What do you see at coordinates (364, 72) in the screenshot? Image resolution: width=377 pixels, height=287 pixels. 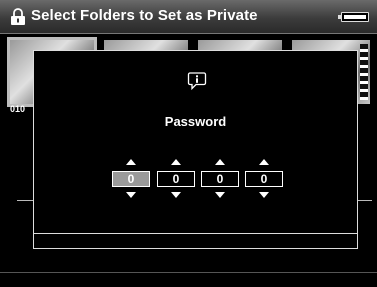 I see `film-sprocket-icon` at bounding box center [364, 72].